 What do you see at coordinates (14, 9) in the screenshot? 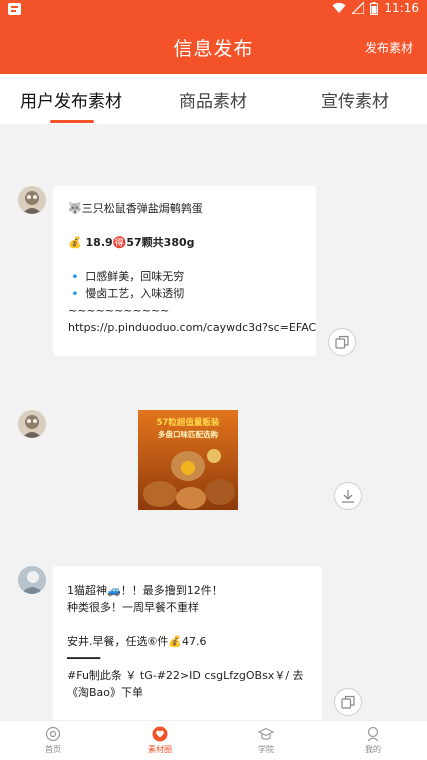
I see `app-notification-icon` at bounding box center [14, 9].